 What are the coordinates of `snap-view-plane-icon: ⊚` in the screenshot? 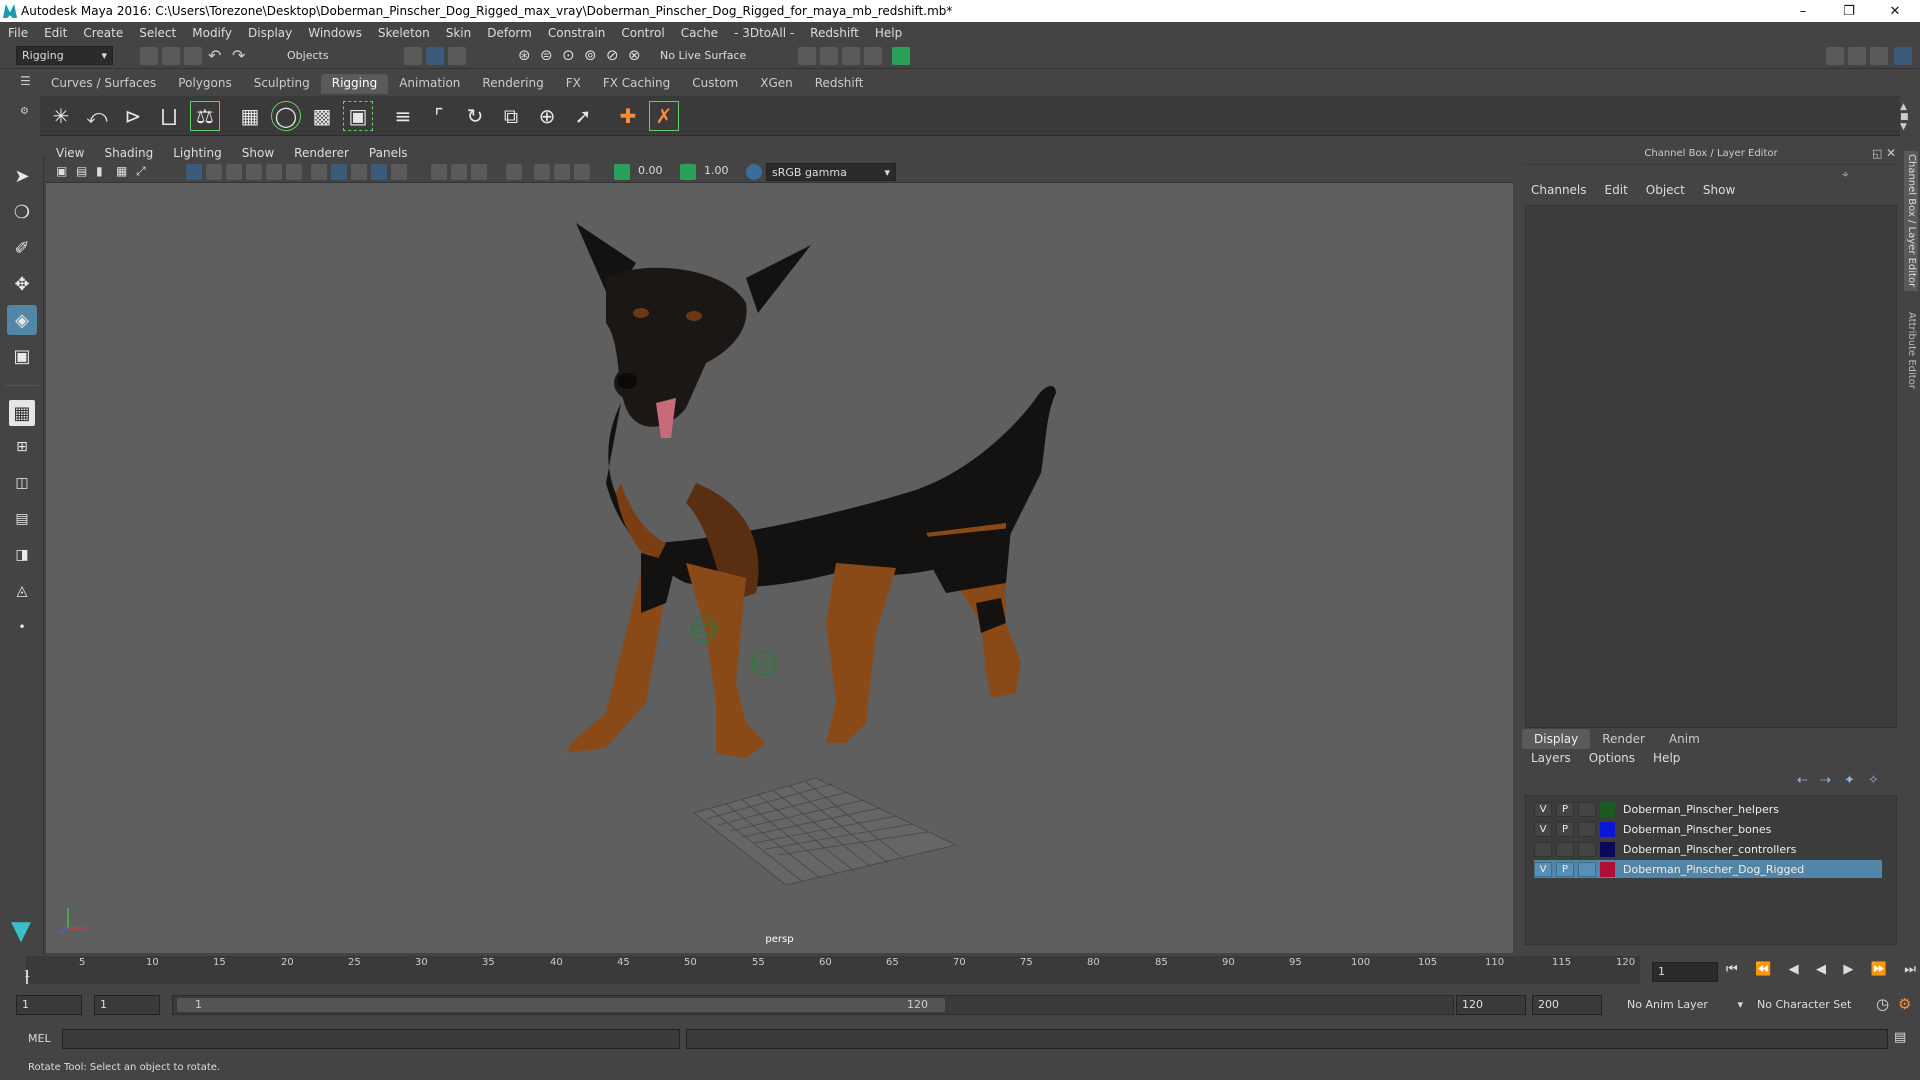 It's located at (590, 55).